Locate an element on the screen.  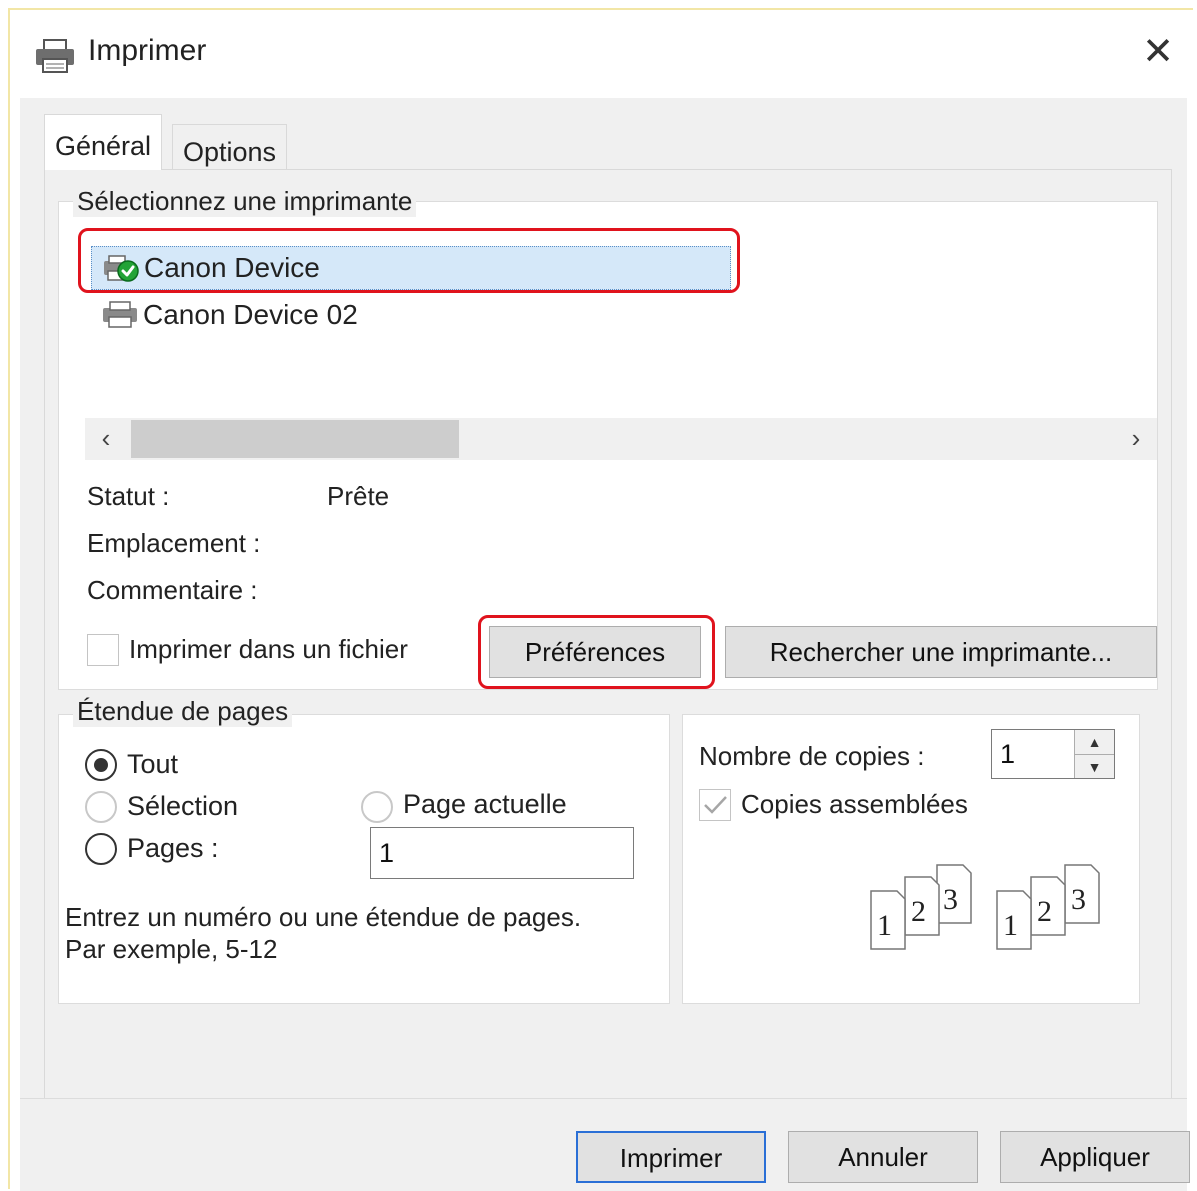
apply-button: Appliquer is located at coordinates (1095, 1157).